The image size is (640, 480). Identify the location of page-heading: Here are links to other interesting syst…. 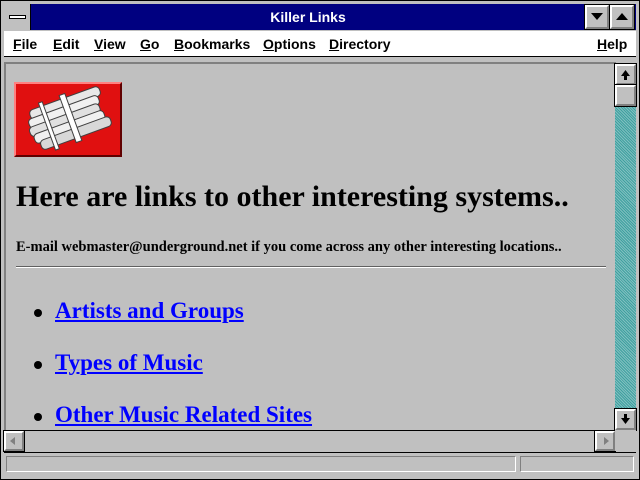
(292, 196).